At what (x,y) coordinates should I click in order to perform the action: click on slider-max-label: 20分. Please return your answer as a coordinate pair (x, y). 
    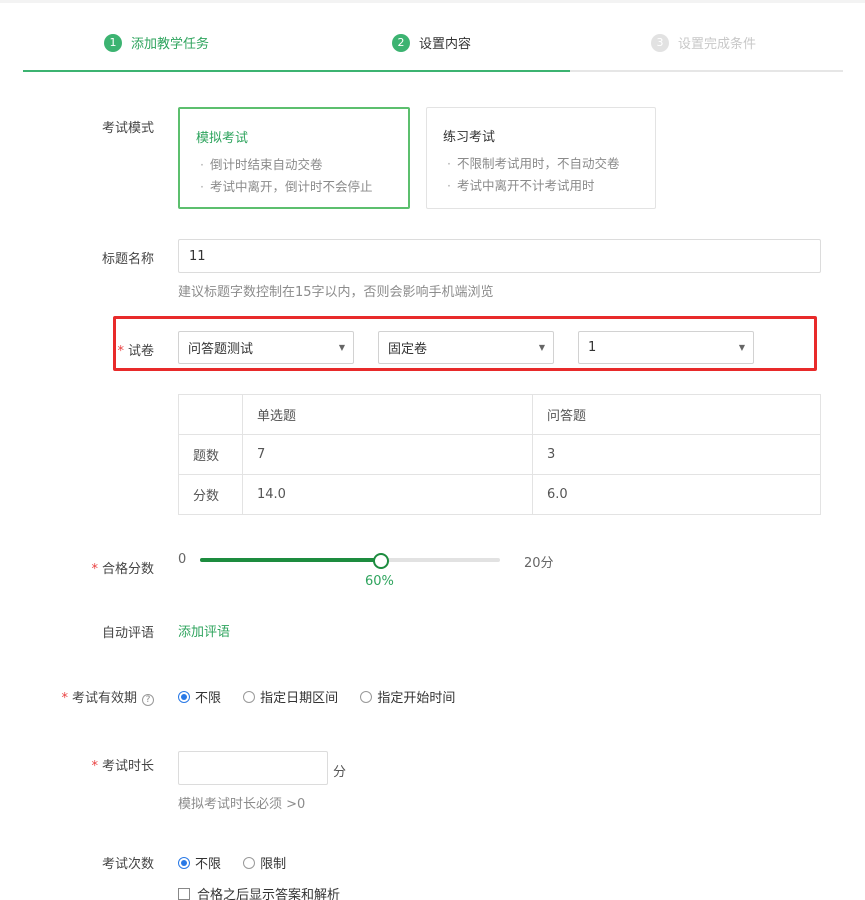
    Looking at the image, I should click on (539, 563).